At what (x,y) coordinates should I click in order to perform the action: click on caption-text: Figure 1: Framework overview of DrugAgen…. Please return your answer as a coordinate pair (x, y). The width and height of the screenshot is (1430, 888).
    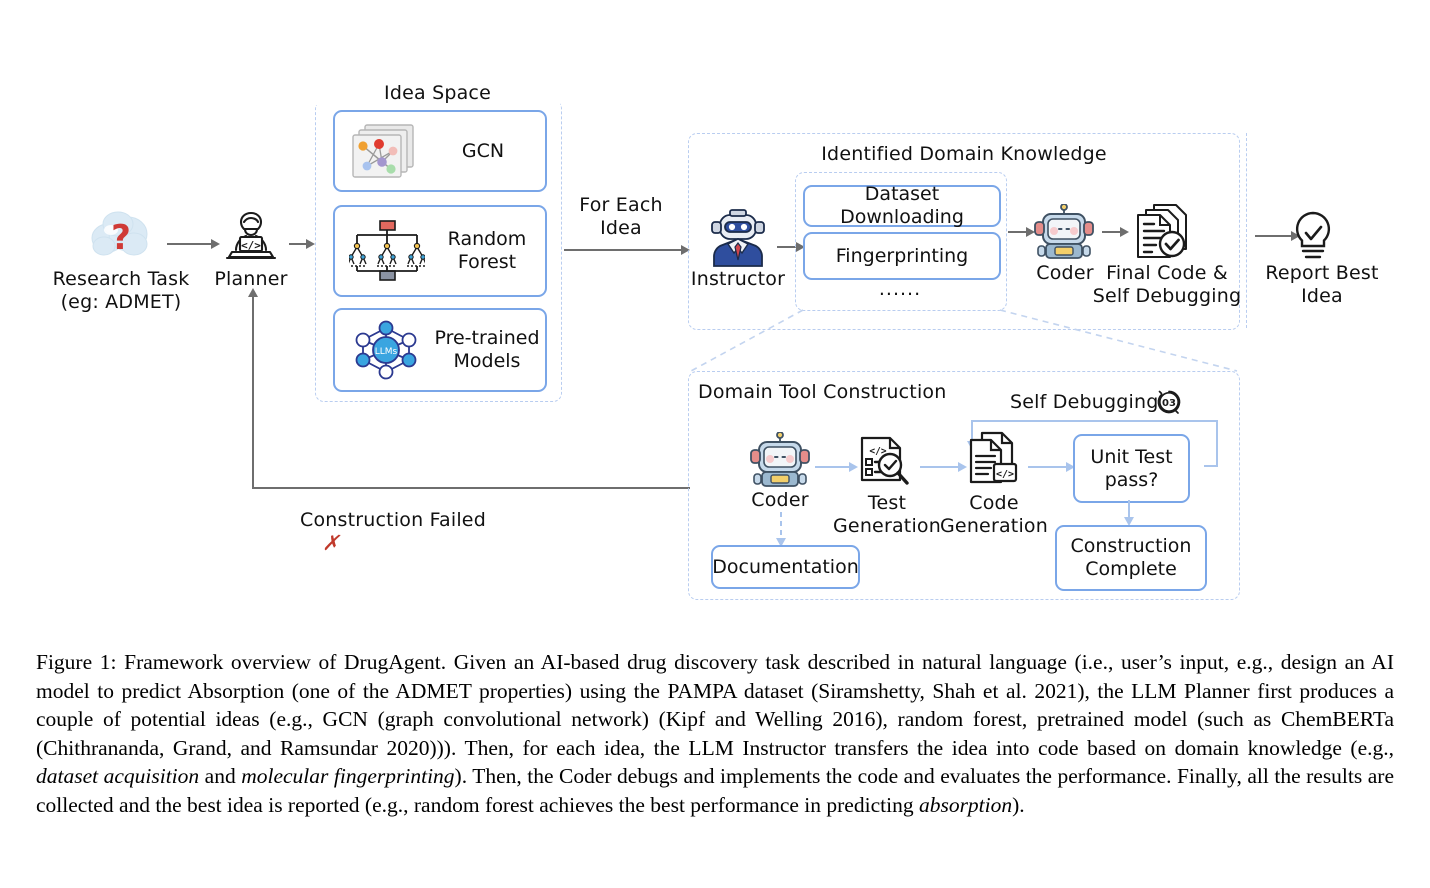
    Looking at the image, I should click on (715, 705).